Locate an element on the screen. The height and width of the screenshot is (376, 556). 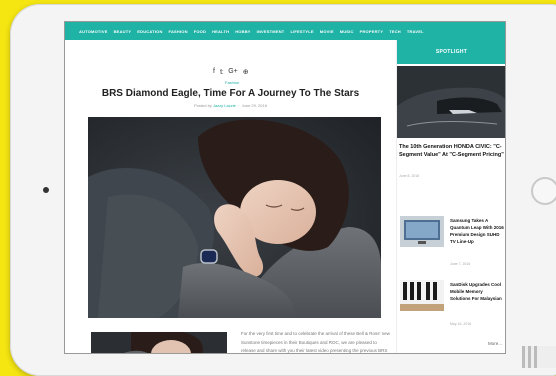
google-plus-icon: G+ is located at coordinates (233, 72).